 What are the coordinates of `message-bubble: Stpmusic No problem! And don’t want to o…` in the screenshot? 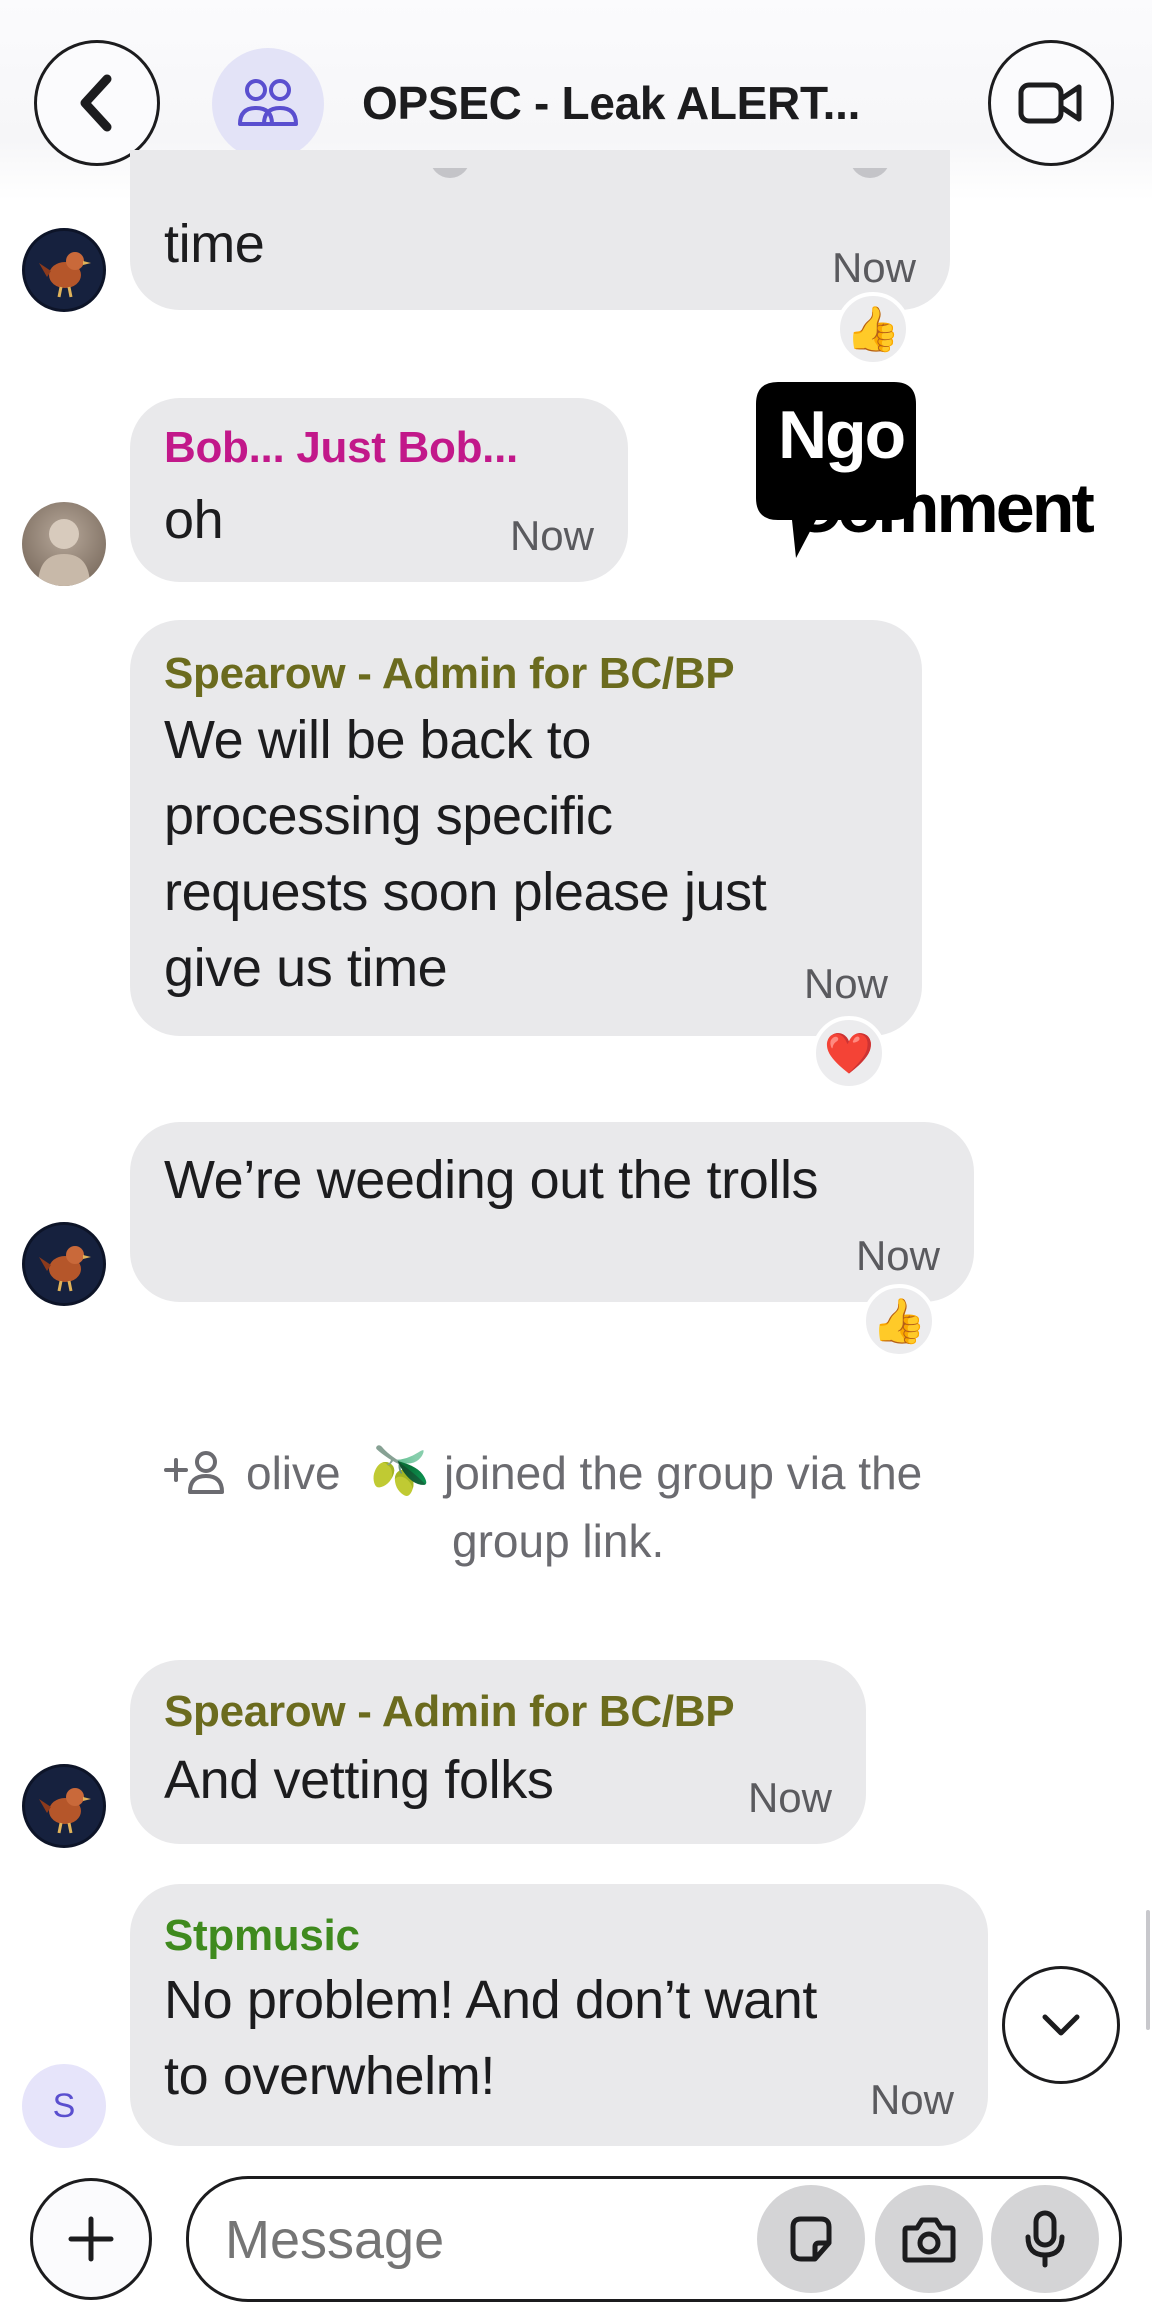 It's located at (559, 2015).